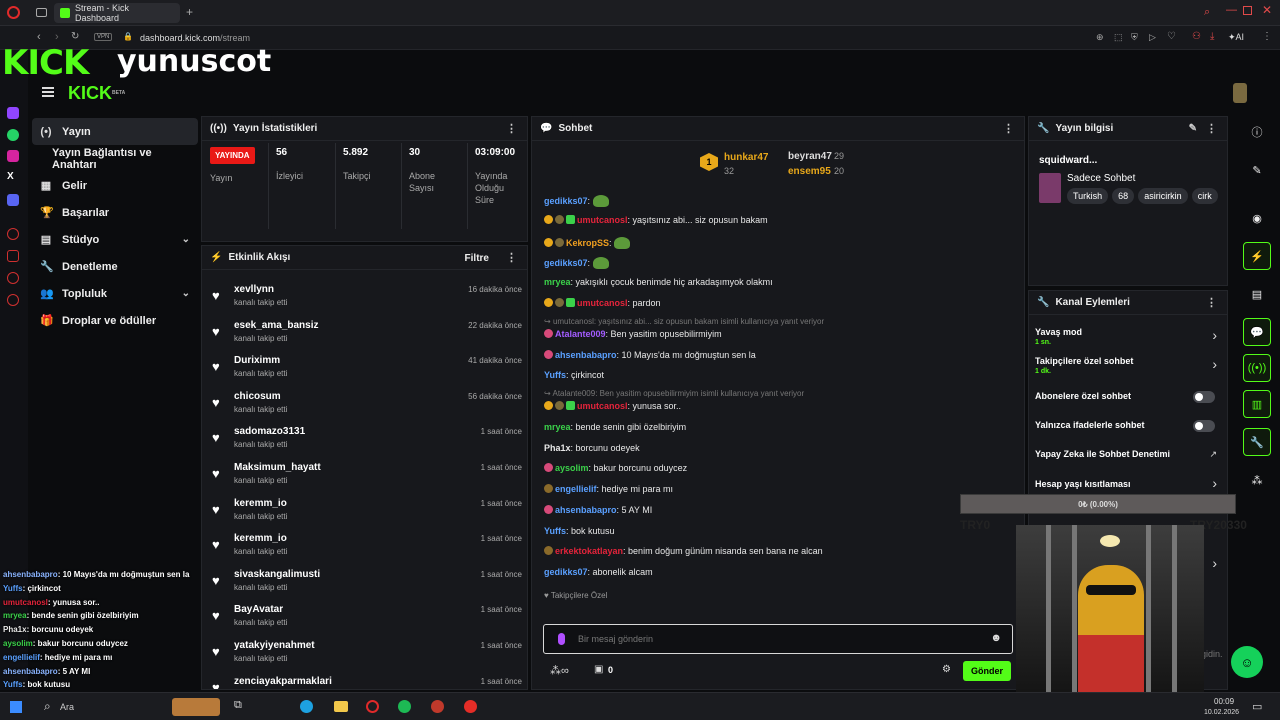 The height and width of the screenshot is (720, 1280). Describe the element at coordinates (580, 334) in the screenshot. I see `chat-username: Atalante009` at that location.